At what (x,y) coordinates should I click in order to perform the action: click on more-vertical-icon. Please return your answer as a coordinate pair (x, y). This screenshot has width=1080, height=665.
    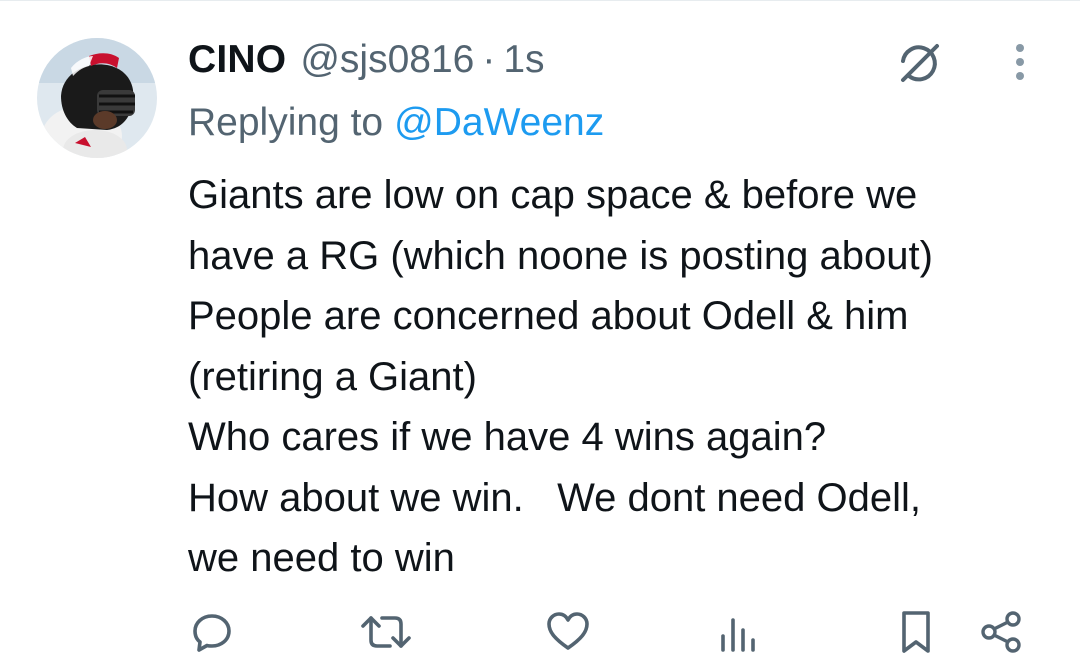
    Looking at the image, I should click on (1020, 63).